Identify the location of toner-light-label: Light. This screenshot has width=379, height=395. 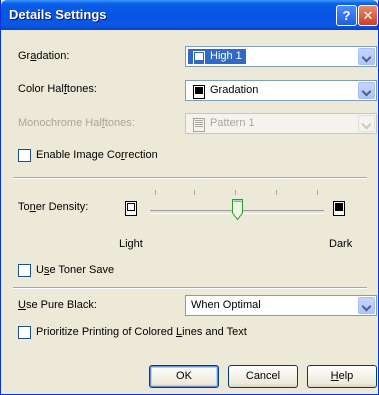
(131, 244).